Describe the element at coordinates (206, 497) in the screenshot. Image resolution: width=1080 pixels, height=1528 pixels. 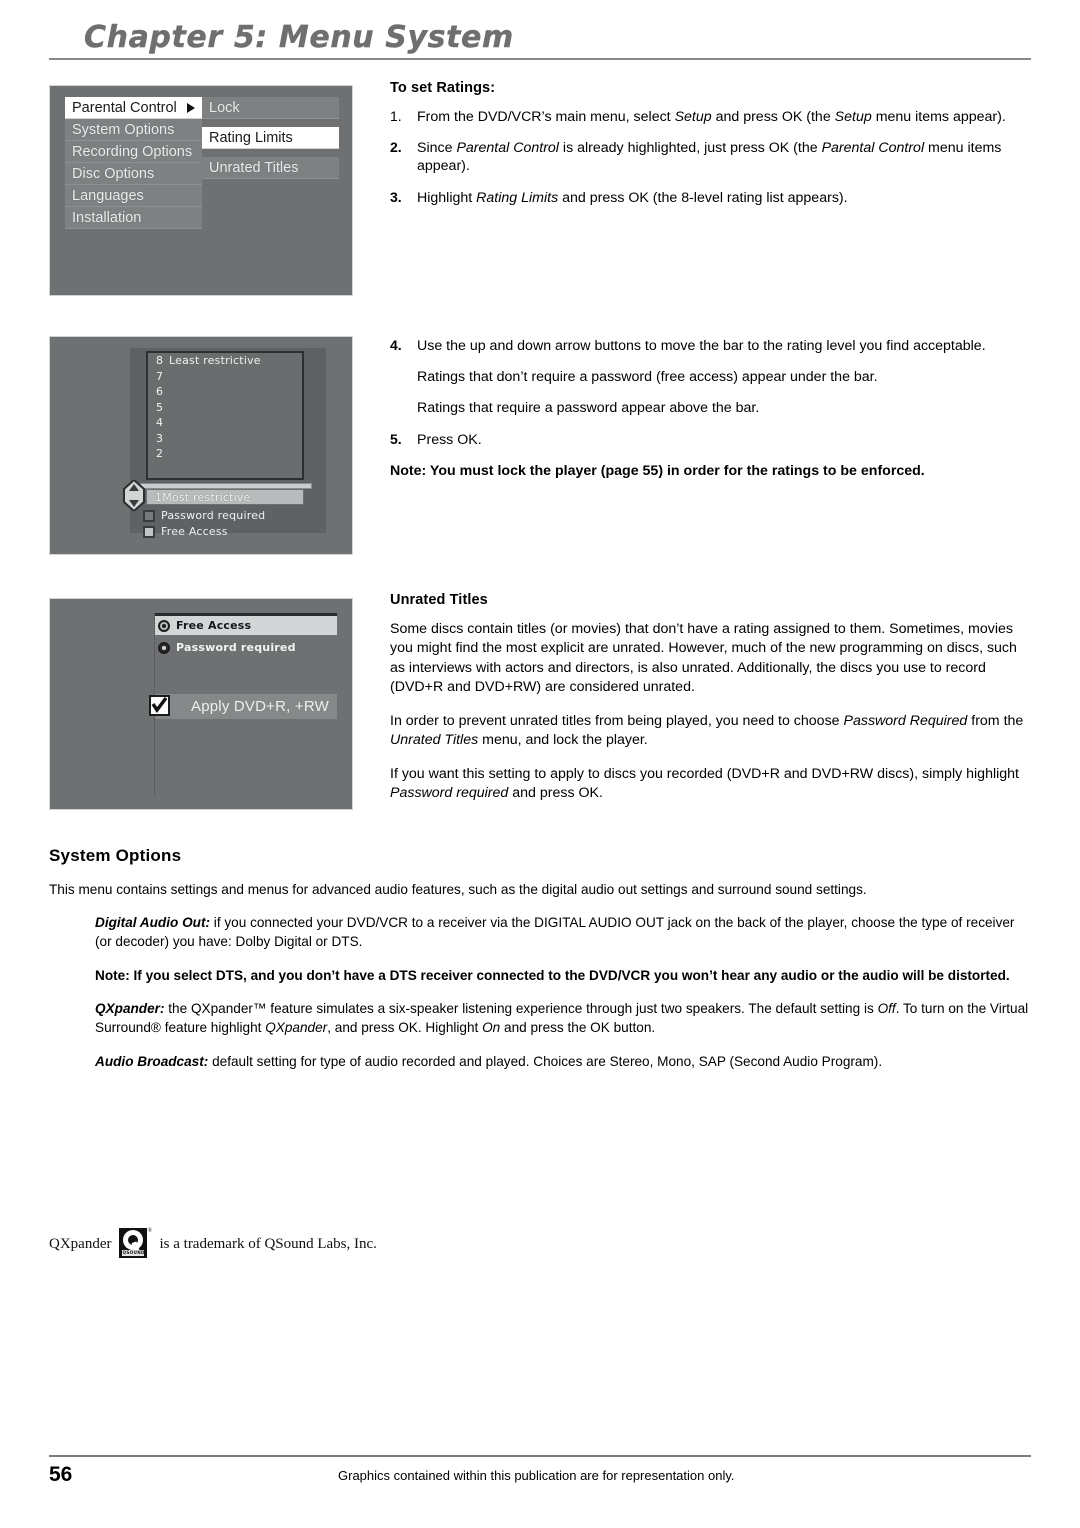
I see `rating-label: Most restrictive` at that location.